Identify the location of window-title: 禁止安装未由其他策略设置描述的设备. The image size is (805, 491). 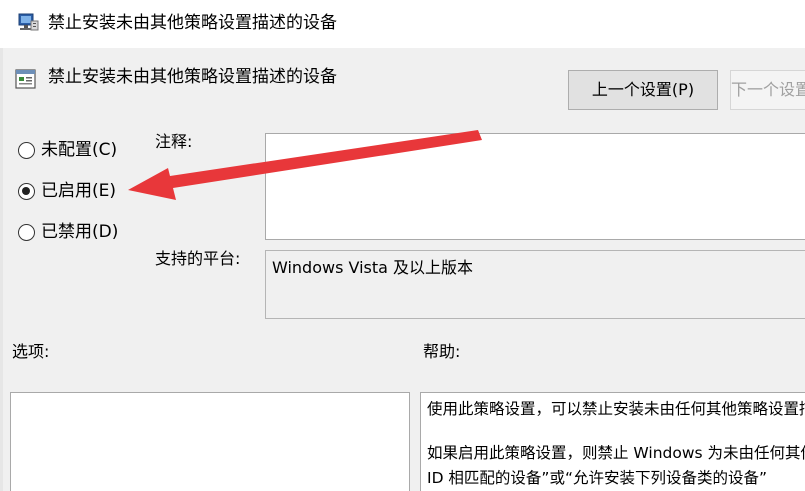
(192, 23).